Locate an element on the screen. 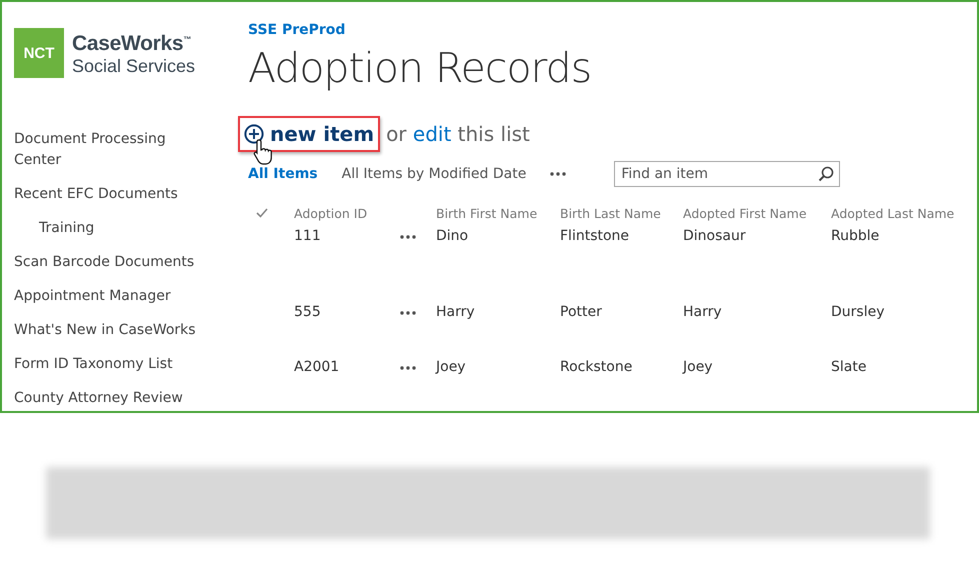 This screenshot has width=979, height=571. table-cell: Dursley is located at coordinates (857, 312).